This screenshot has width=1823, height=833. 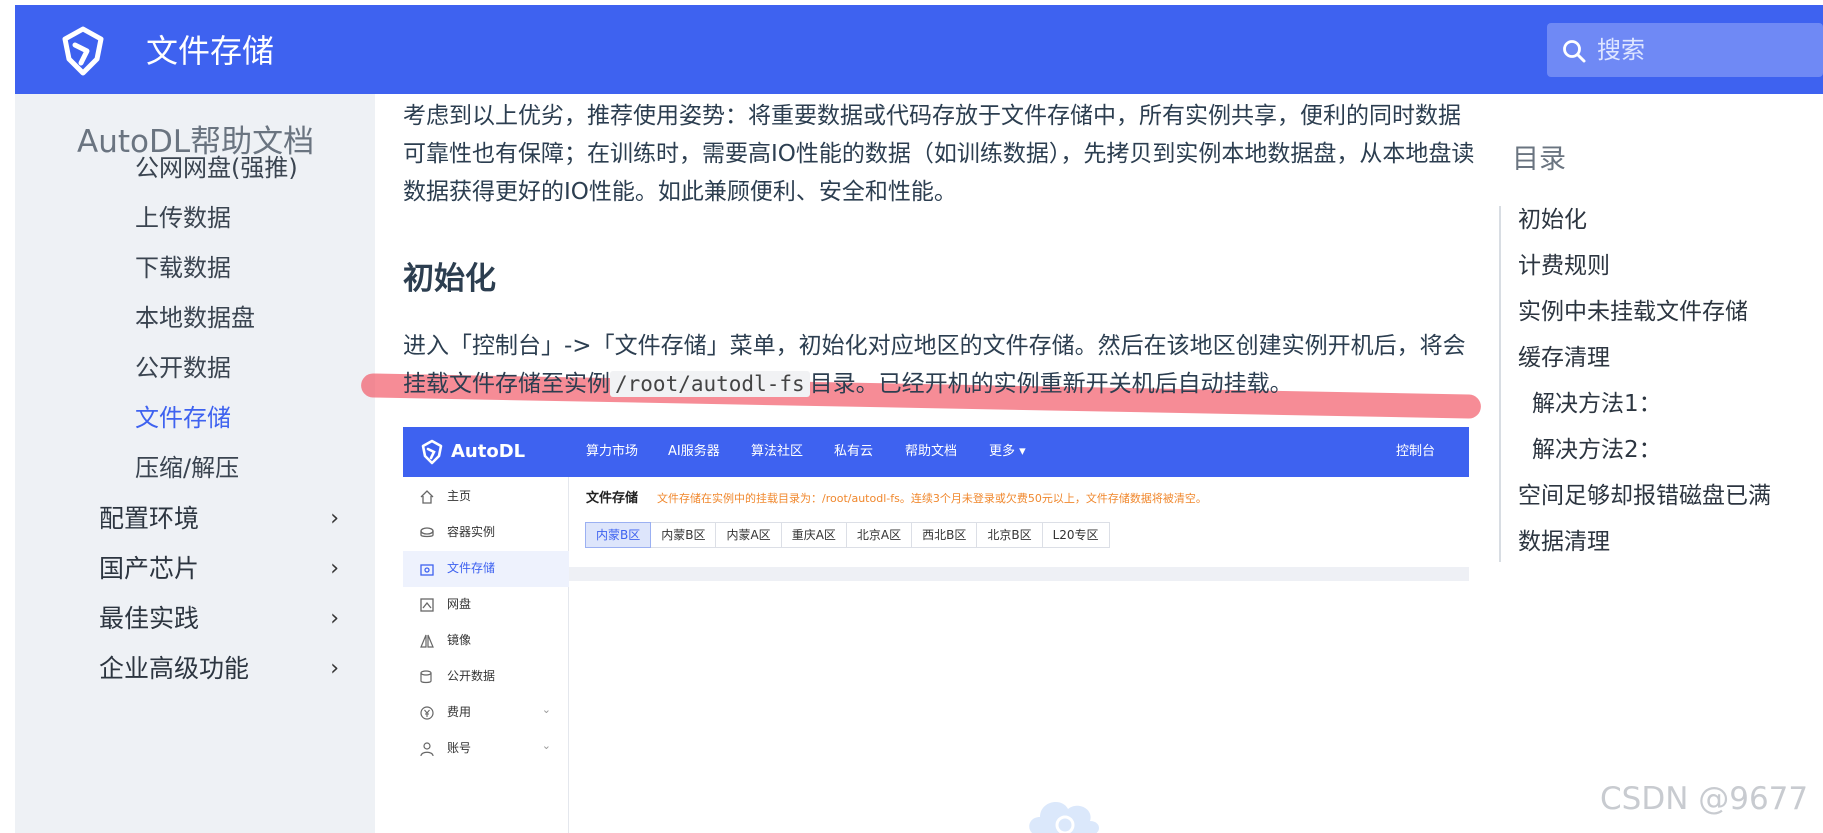 I want to click on csdn-watermark: CSDN @9677, so click(x=1704, y=799).